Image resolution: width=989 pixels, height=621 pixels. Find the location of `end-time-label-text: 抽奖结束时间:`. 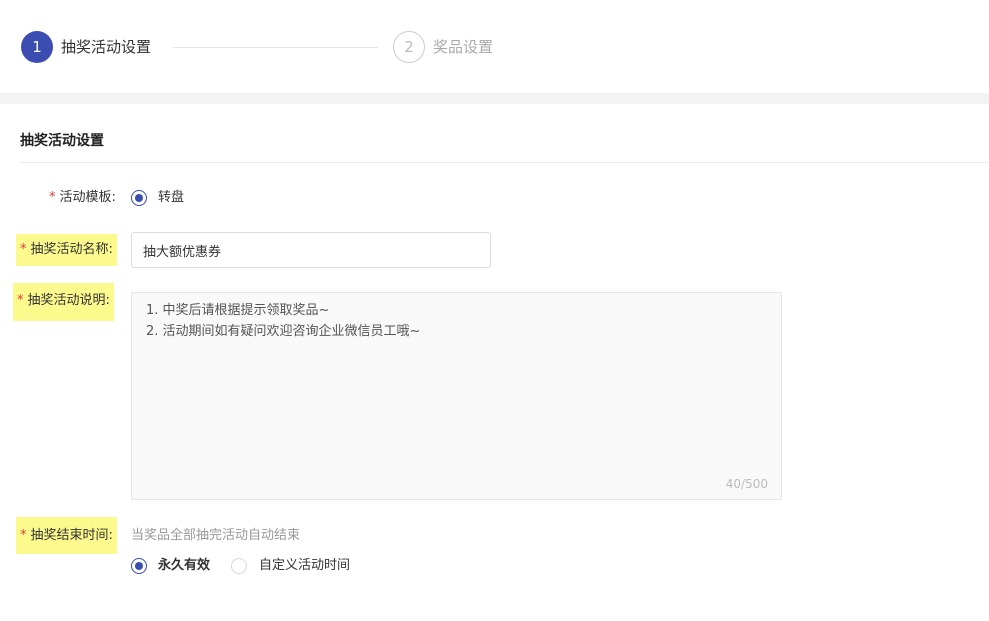

end-time-label-text: 抽奖结束时间: is located at coordinates (71, 535).